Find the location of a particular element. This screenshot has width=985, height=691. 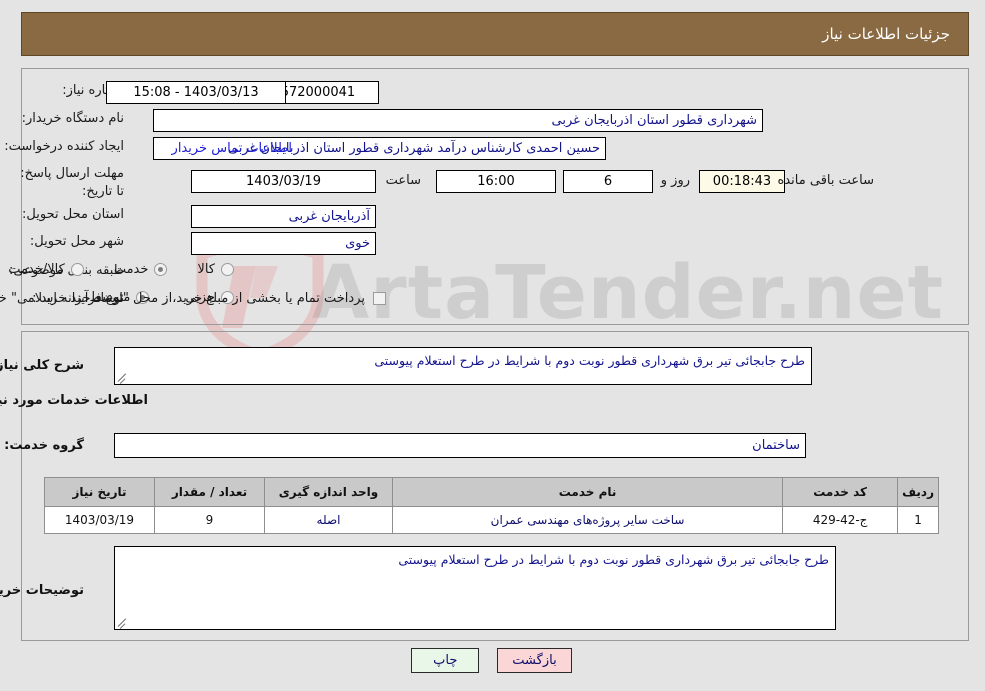

buyer-org-label: نام دستگاه خریدار: is located at coordinates (73, 118).